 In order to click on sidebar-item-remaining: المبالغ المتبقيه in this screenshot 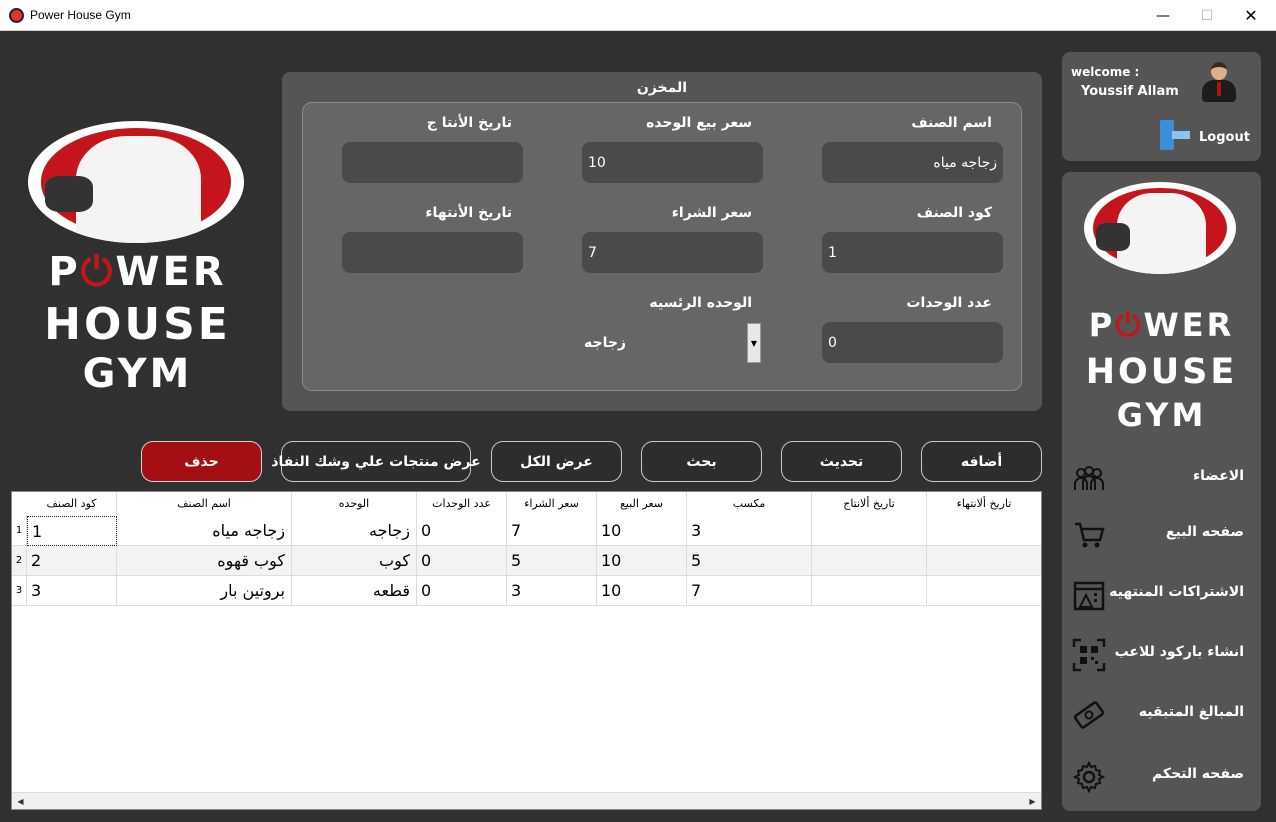, I will do `click(1161, 714)`.